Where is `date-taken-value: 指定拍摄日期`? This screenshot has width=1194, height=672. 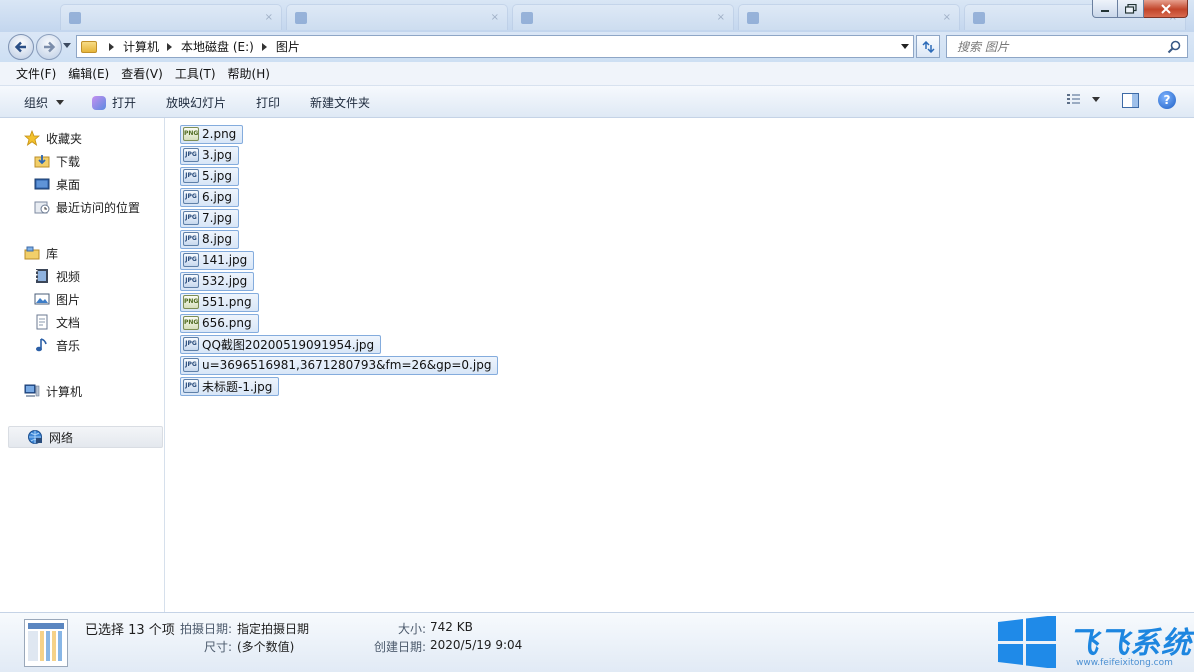
date-taken-value: 指定拍摄日期 is located at coordinates (273, 628).